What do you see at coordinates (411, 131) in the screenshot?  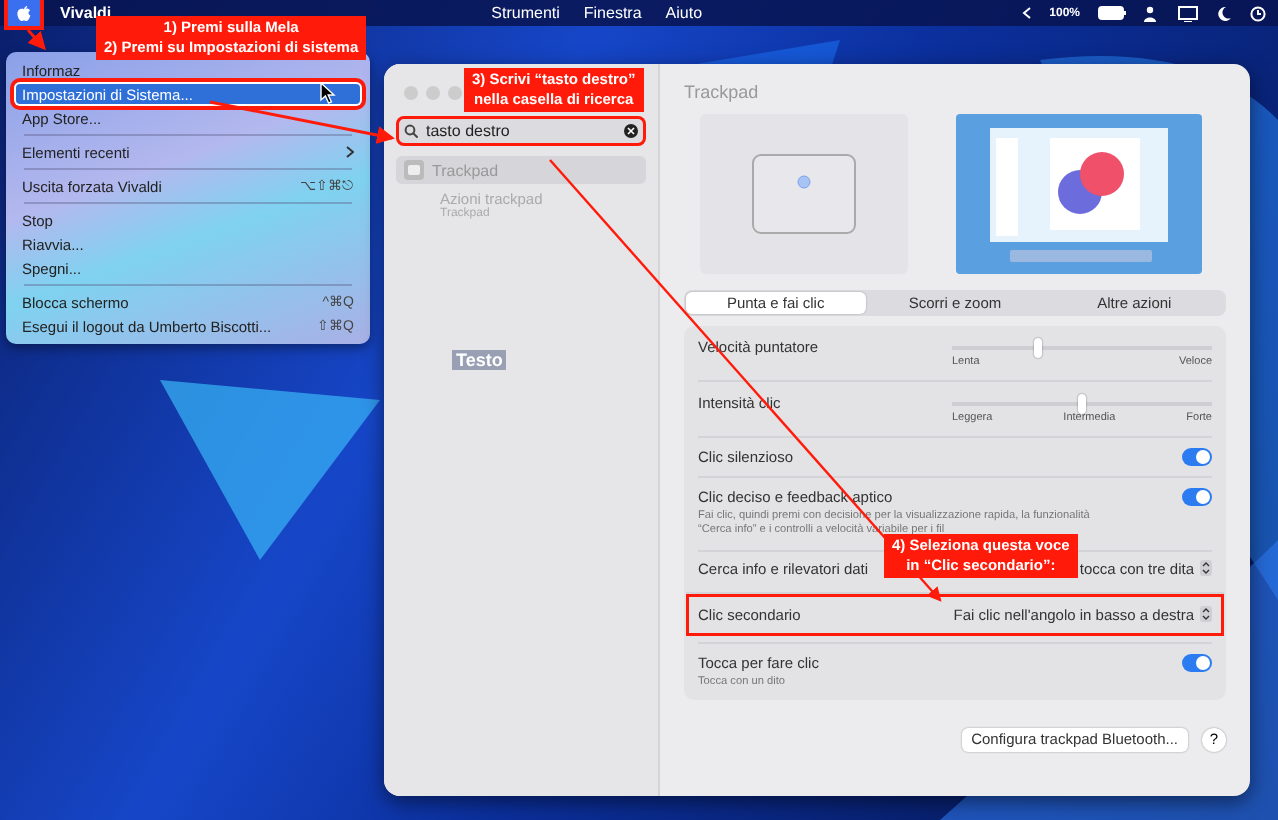 I see `search-icon` at bounding box center [411, 131].